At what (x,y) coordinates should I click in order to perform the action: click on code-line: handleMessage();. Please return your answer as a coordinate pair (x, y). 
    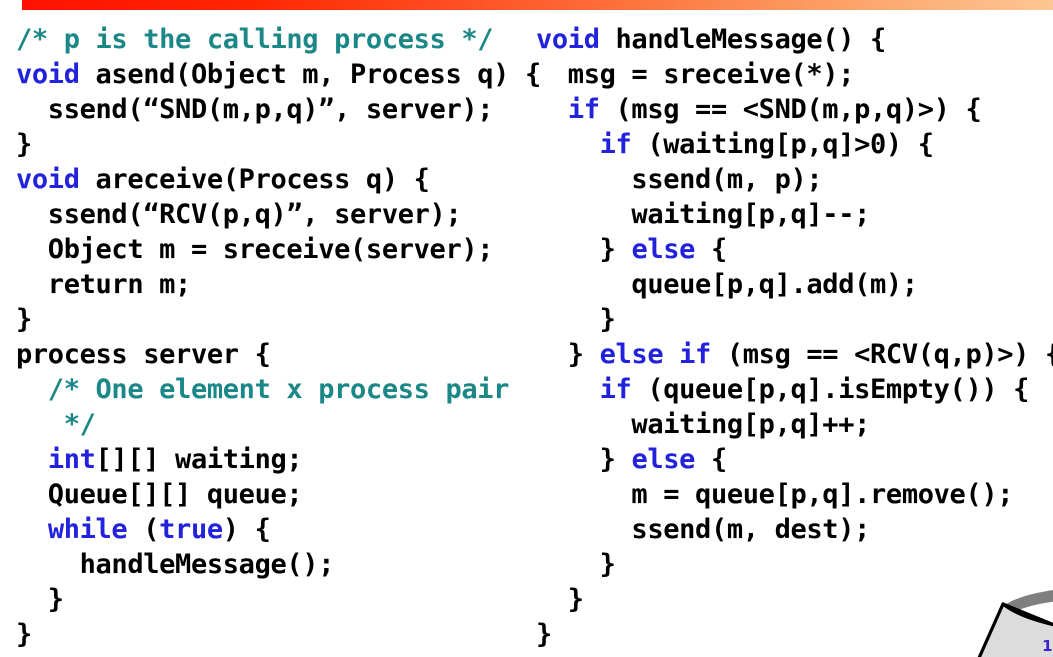
    Looking at the image, I should click on (276, 564).